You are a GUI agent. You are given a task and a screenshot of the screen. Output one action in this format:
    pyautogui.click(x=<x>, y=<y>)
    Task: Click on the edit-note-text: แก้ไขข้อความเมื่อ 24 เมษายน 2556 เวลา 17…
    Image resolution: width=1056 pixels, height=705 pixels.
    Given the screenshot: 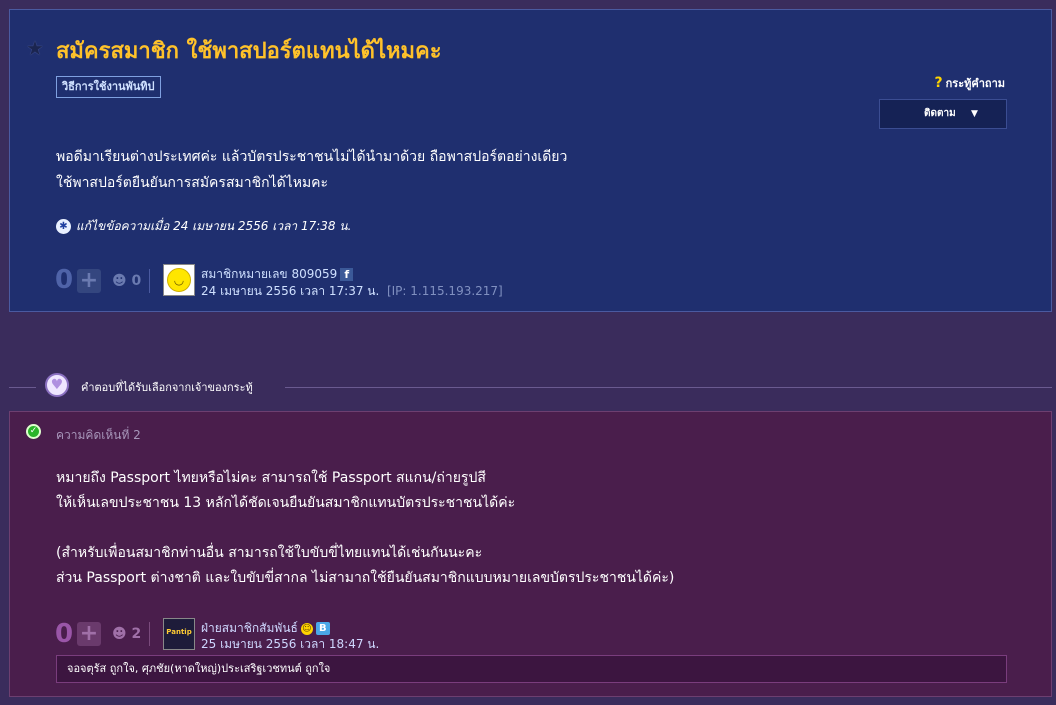 What is the action you would take?
    pyautogui.click(x=214, y=226)
    